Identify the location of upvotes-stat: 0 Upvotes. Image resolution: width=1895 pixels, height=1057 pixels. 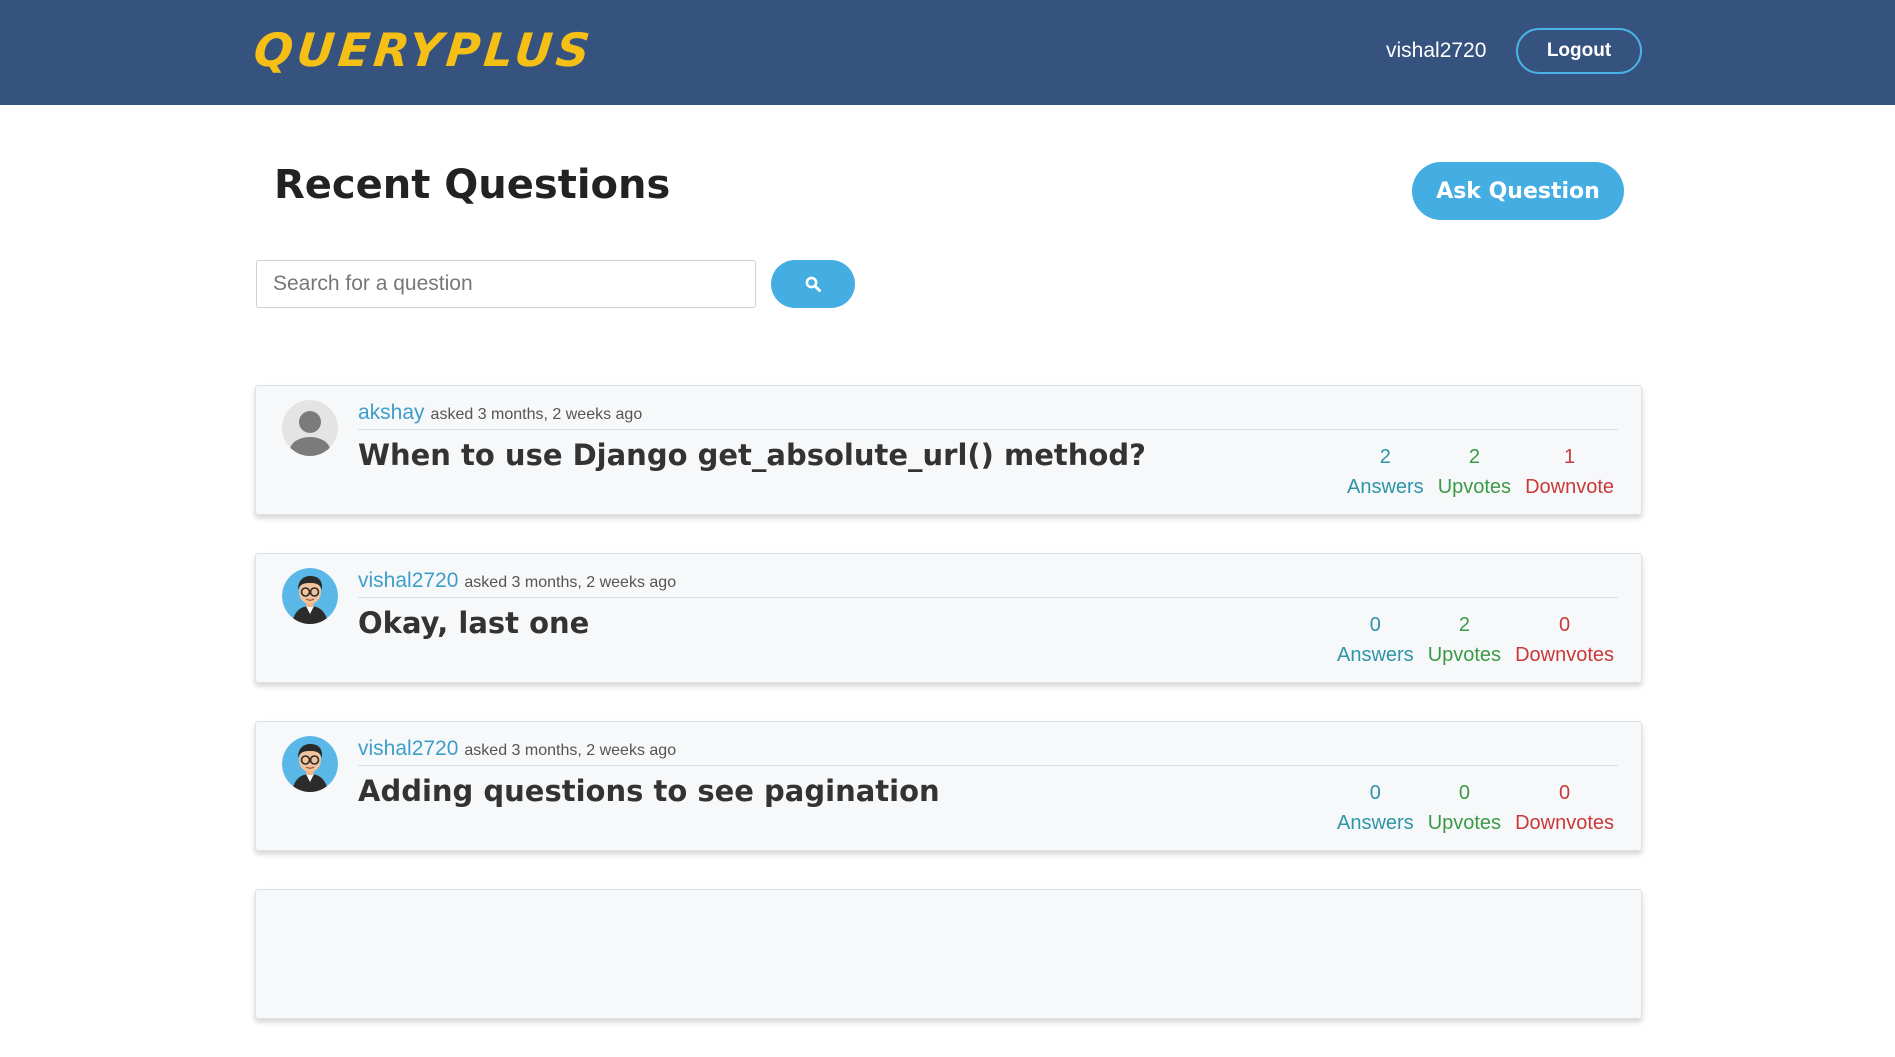
(1464, 808).